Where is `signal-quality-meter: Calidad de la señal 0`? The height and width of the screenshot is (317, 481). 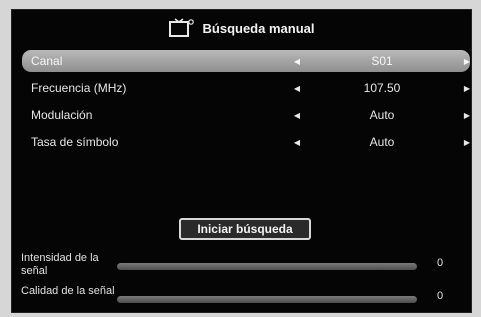 signal-quality-meter: Calidad de la señal 0 is located at coordinates (241, 301).